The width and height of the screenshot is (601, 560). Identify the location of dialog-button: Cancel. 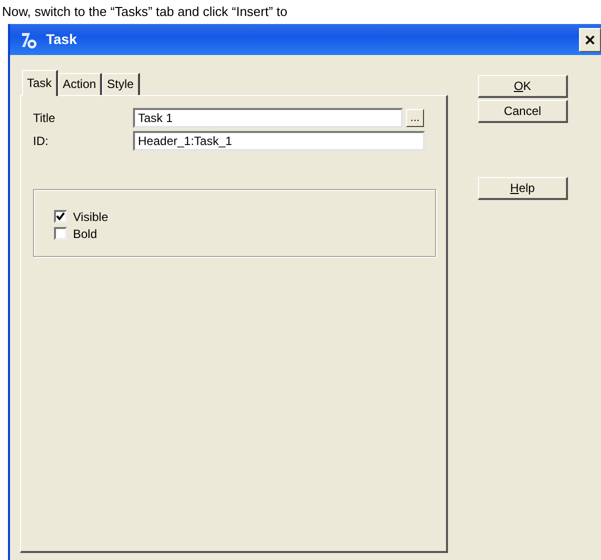
(523, 111).